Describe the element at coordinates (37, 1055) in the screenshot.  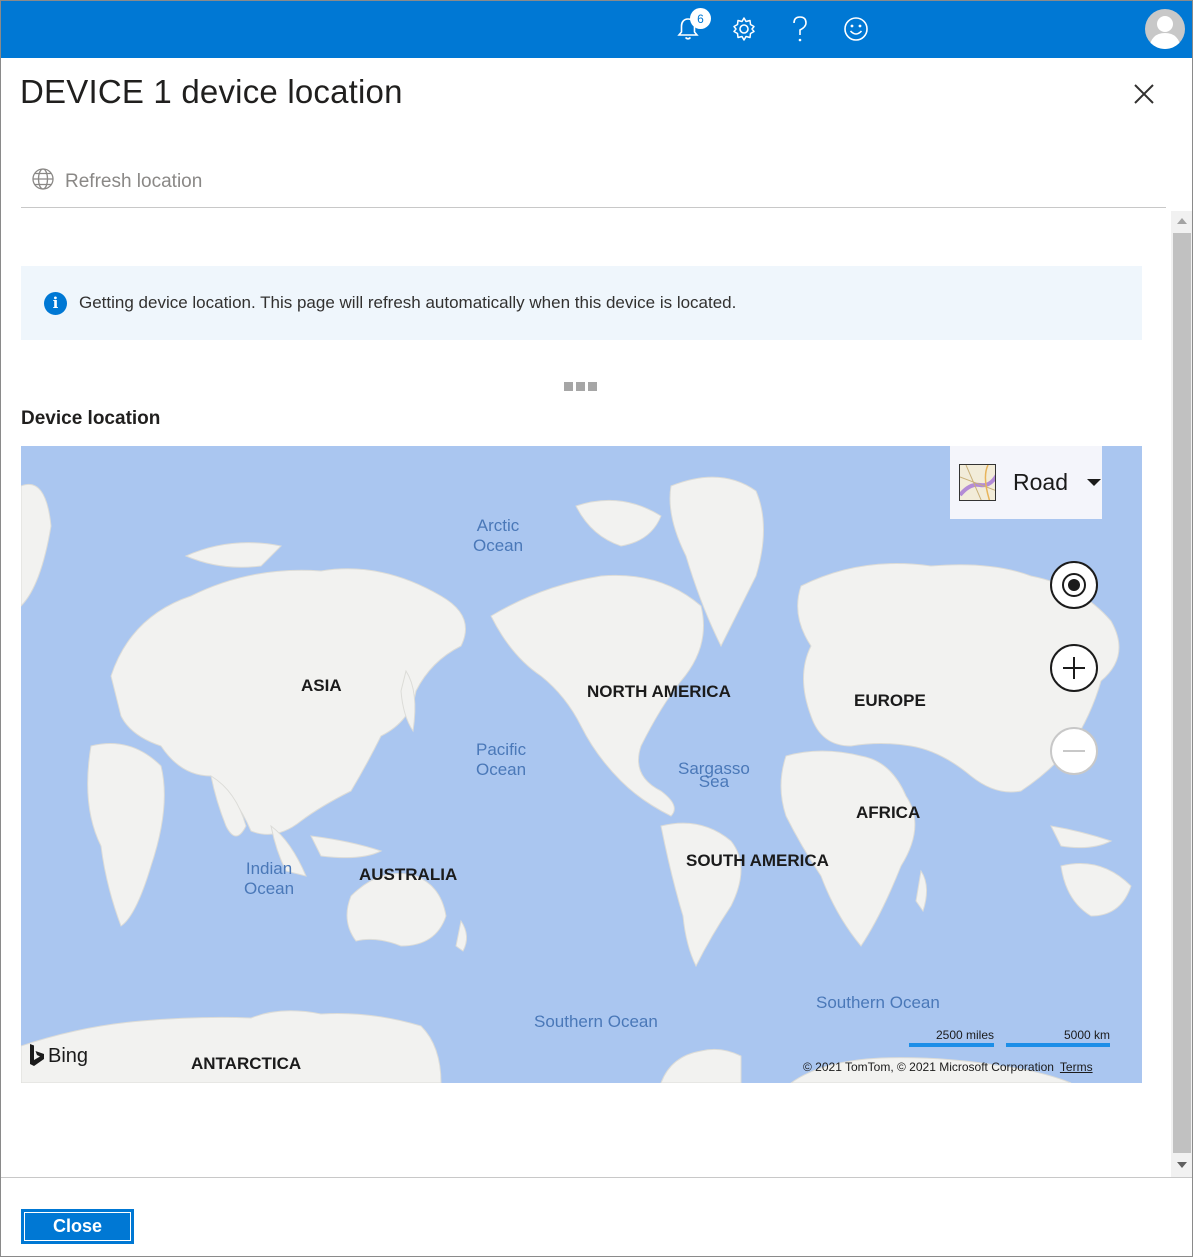
I see `bing-icon` at that location.